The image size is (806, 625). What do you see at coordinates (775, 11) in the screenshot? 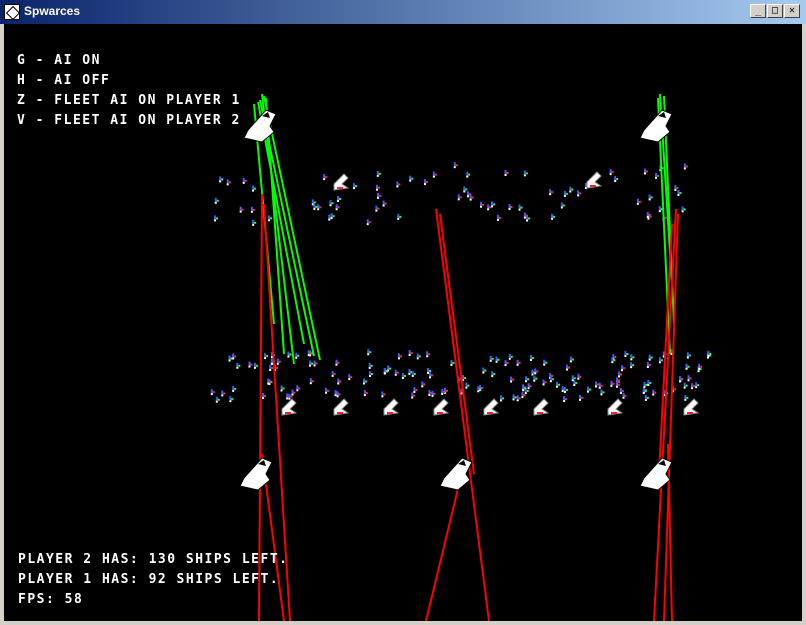
I see `maximize-button: □` at bounding box center [775, 11].